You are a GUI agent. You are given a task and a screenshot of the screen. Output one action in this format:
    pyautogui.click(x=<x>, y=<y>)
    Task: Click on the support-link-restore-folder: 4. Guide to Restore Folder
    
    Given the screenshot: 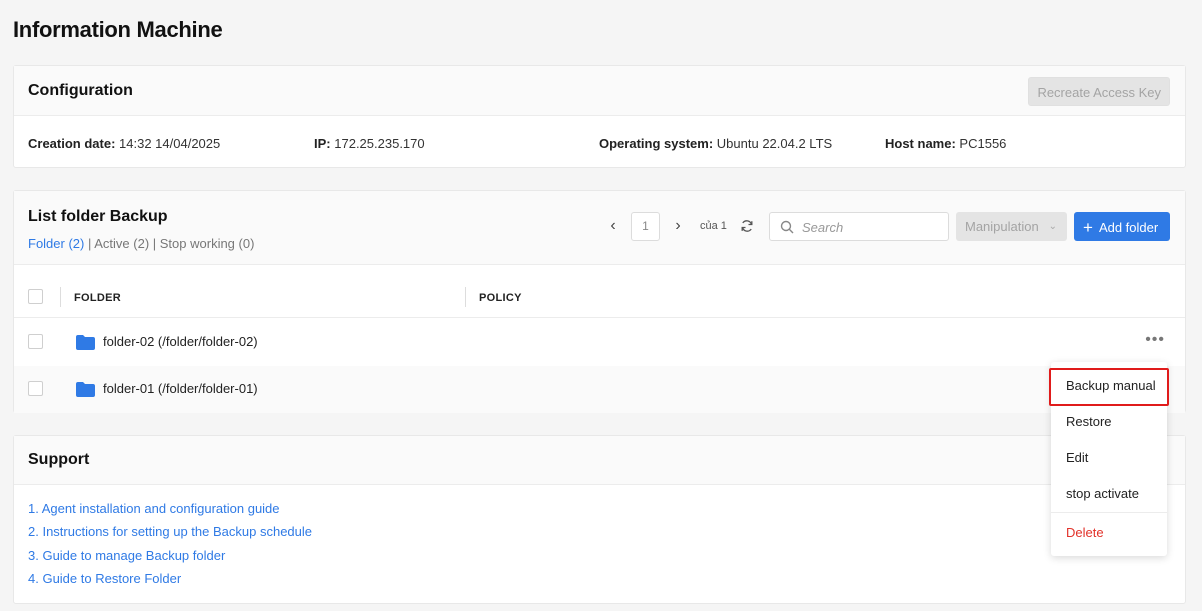 What is the action you would take?
    pyautogui.click(x=104, y=578)
    